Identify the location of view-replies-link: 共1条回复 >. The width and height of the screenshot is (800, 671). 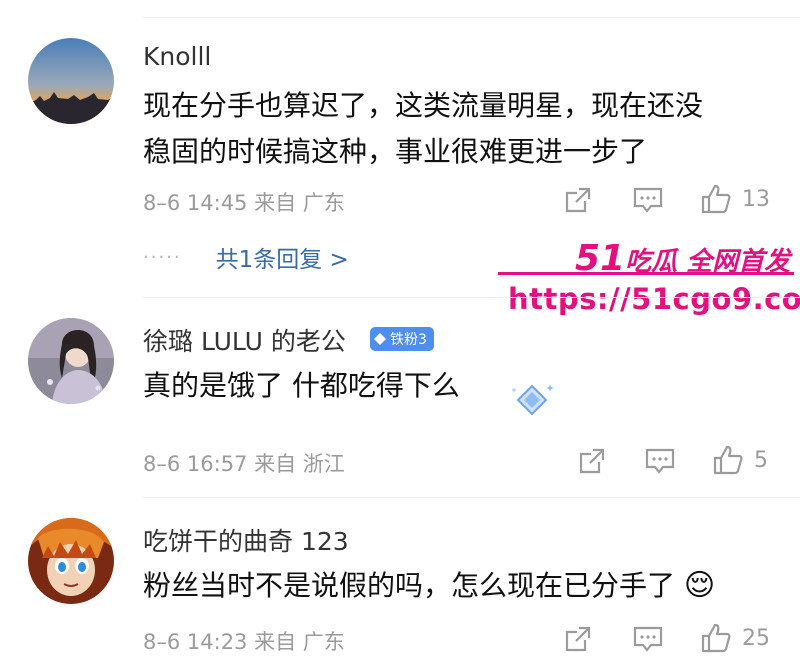
(282, 257).